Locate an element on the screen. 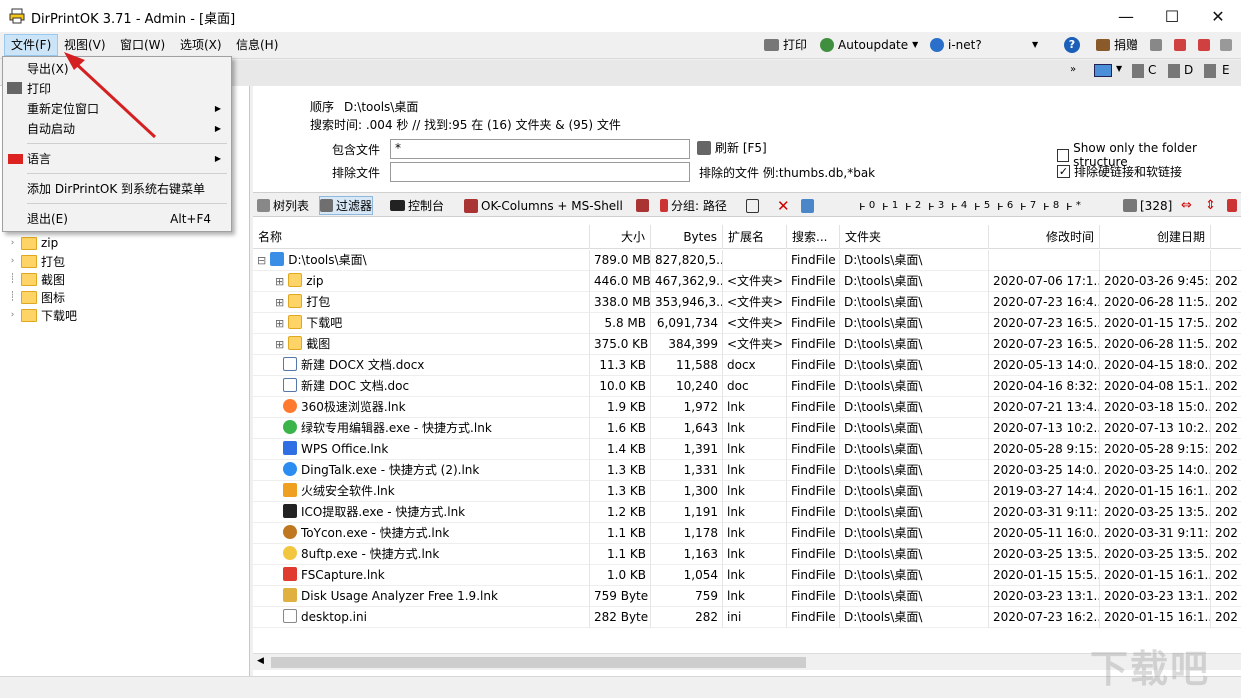 This screenshot has width=1241, height=698. menu-view: 视图(V) is located at coordinates (85, 45).